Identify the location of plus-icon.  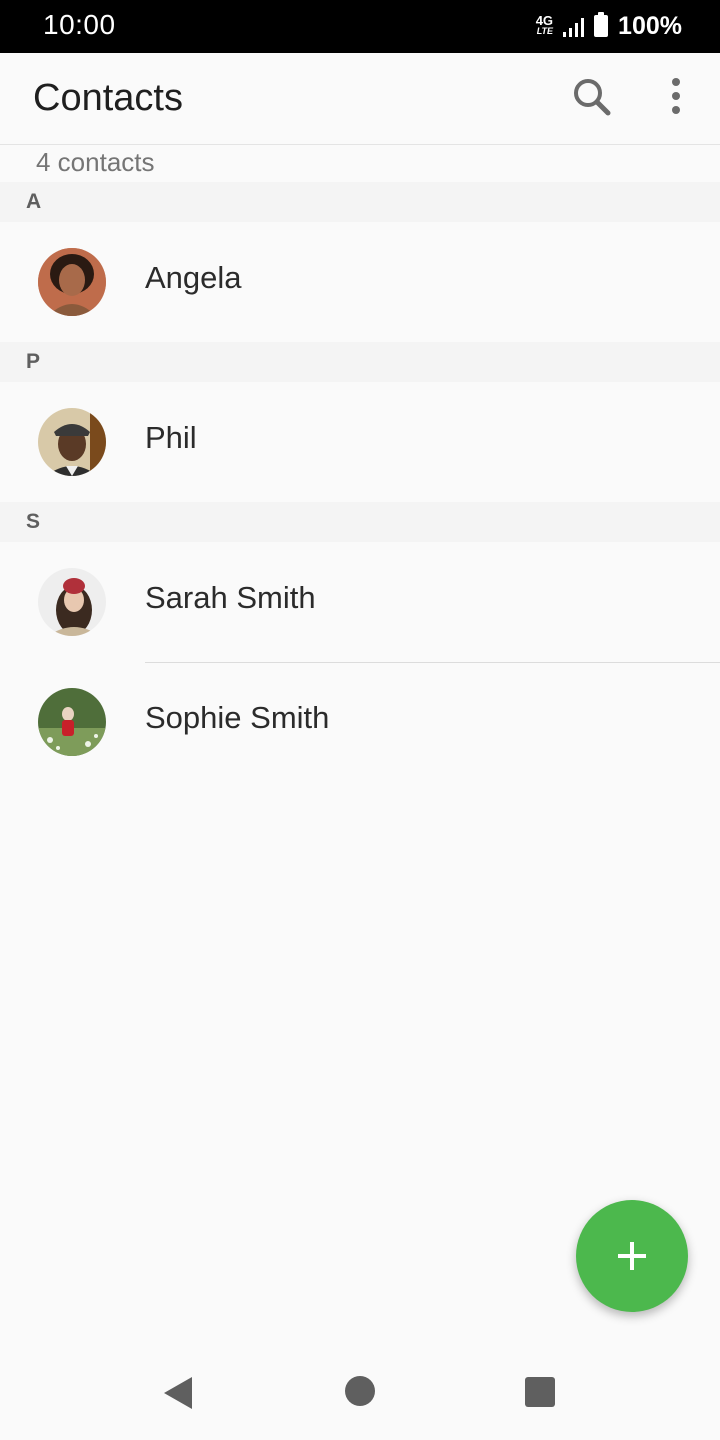
(632, 1256).